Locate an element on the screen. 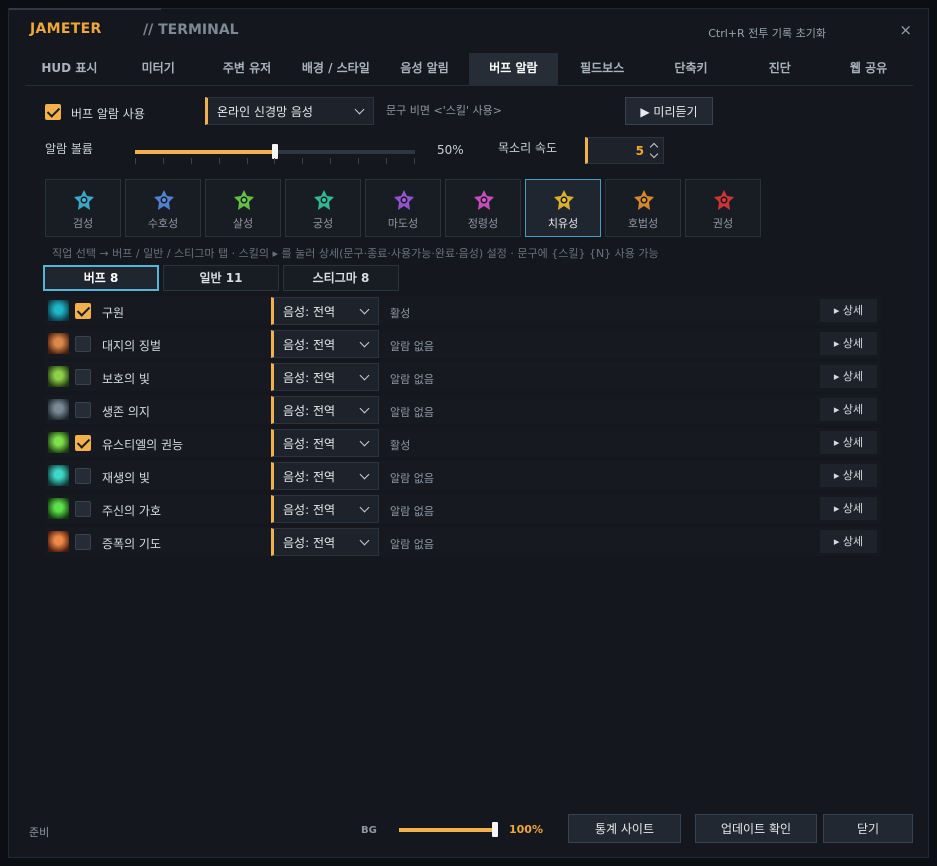  close-button: 닫기 is located at coordinates (868, 828).